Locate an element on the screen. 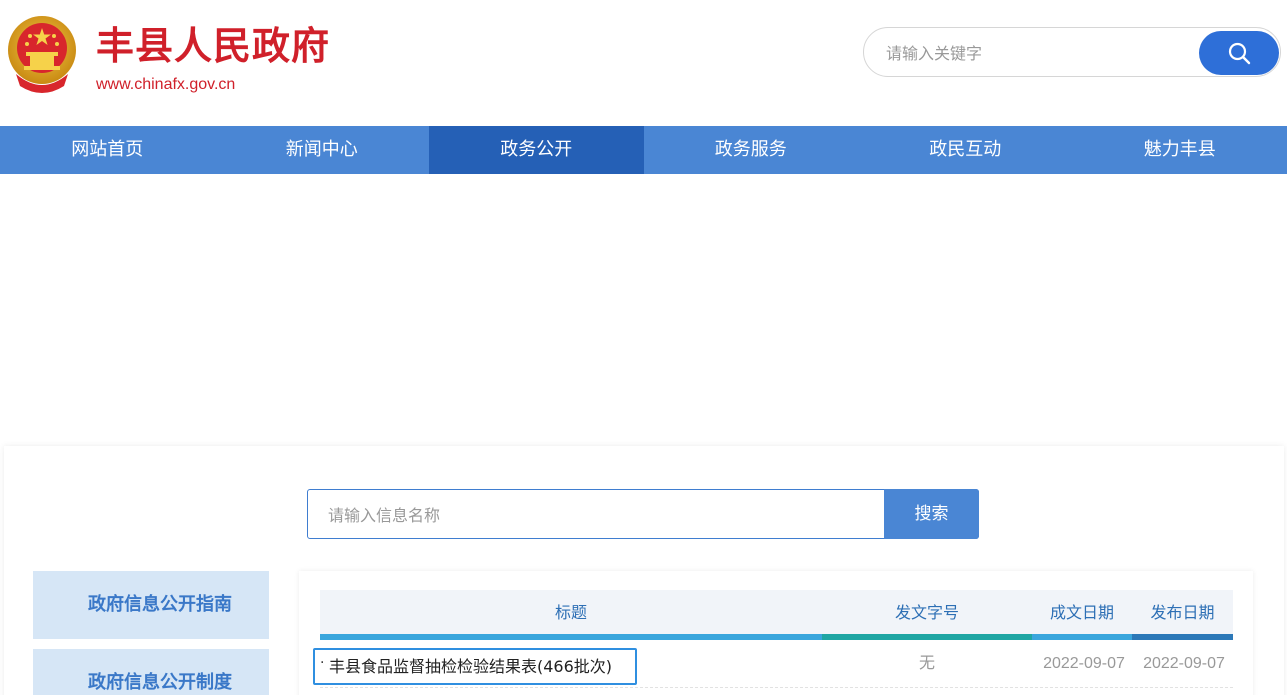 This screenshot has height=695, width=1287. nav-item-home: 网站首页 is located at coordinates (107, 150).